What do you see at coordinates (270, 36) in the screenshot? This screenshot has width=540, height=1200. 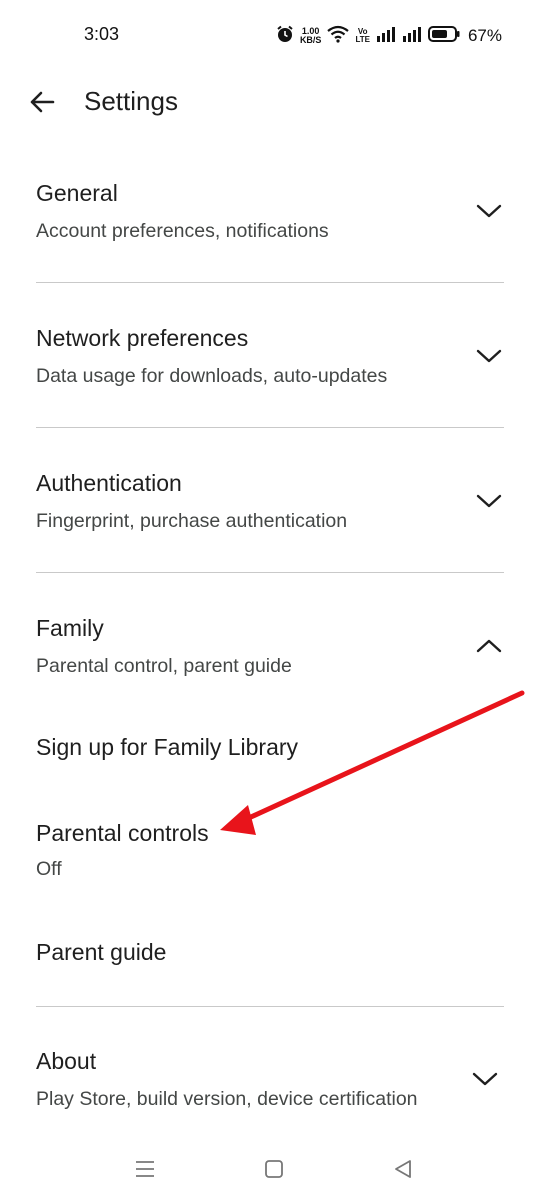 I see `status-bar: 3:03 1.00 KB/S Vo LTE 67%` at bounding box center [270, 36].